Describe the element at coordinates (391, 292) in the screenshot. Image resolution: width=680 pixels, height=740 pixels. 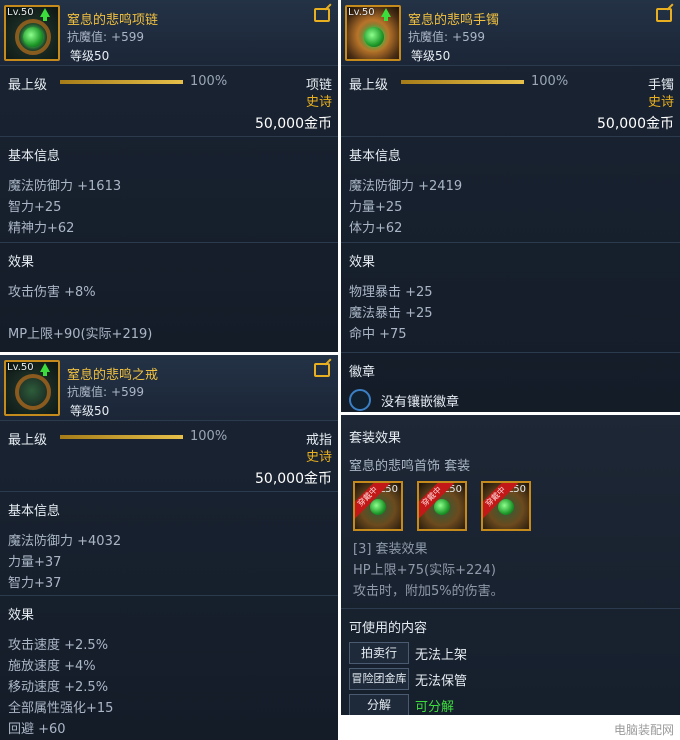
I see `effect-line: 物理暴击 +25` at that location.